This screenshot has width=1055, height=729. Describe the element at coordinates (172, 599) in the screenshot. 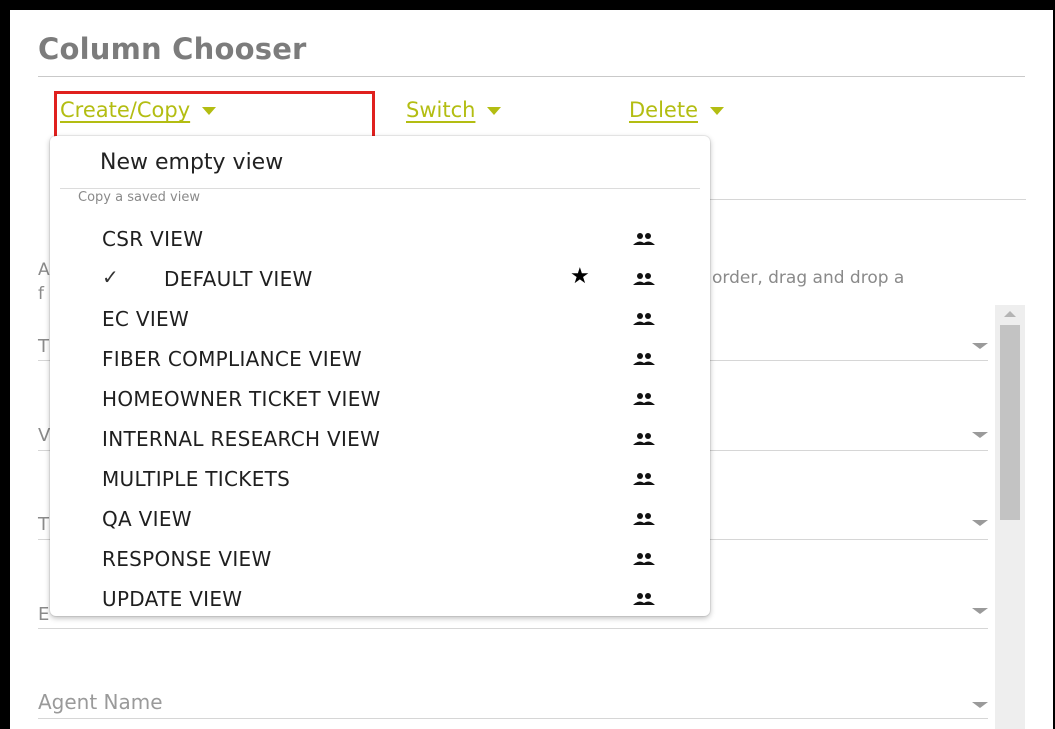

I see `saved-view-label: UPDATE VIEW` at that location.